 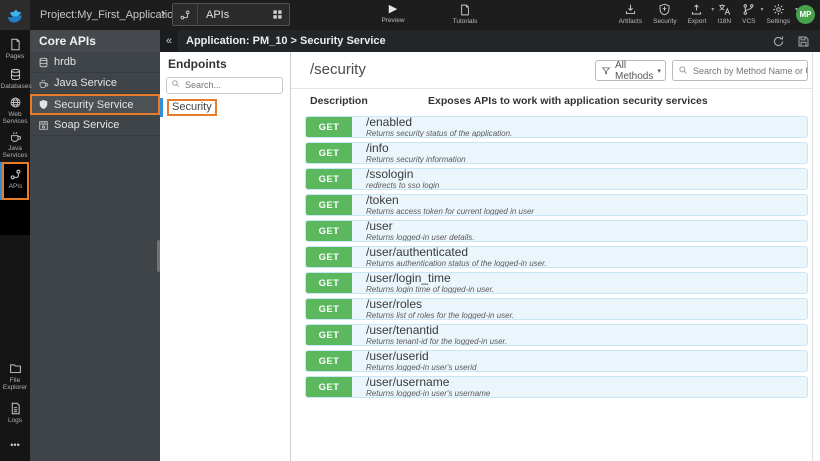 What do you see at coordinates (15, 118) in the screenshot?
I see `sidebar-item-label: Web Services` at bounding box center [15, 118].